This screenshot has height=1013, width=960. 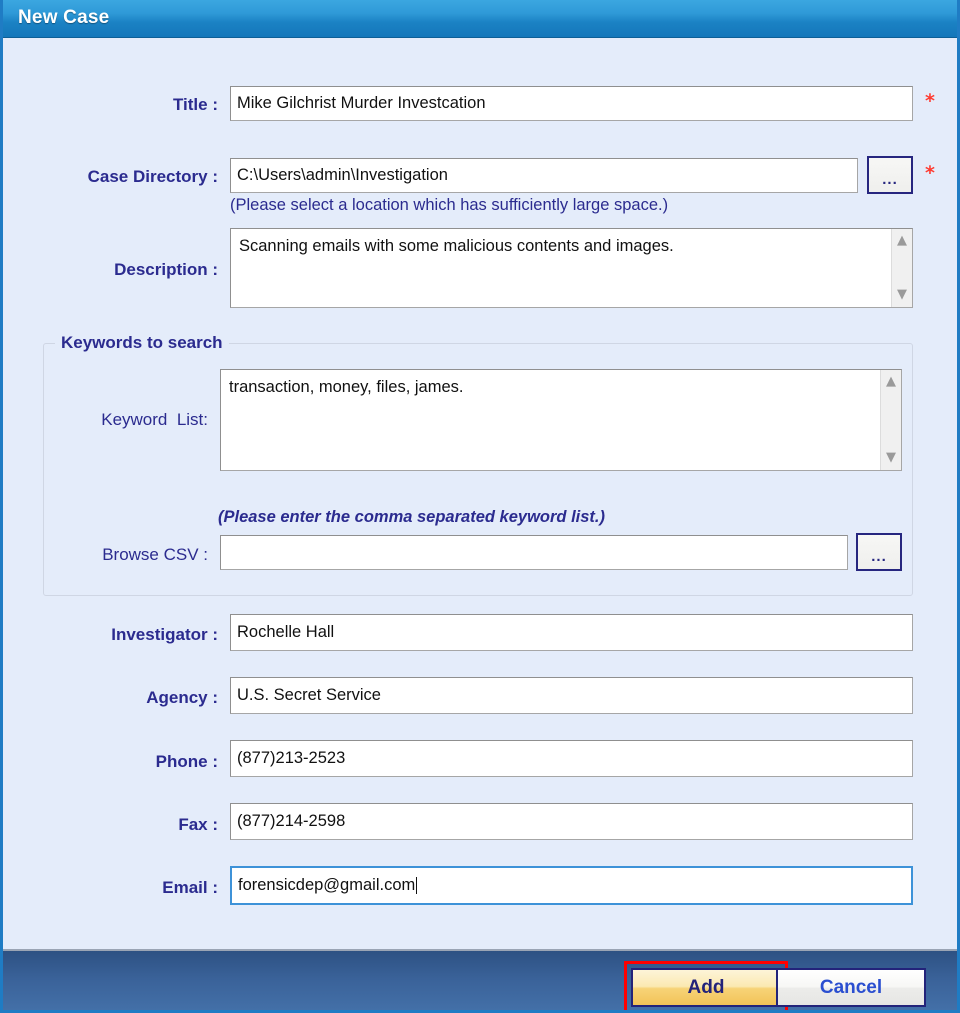 I want to click on email-input: forensicdep@gmail.com, so click(x=571, y=885).